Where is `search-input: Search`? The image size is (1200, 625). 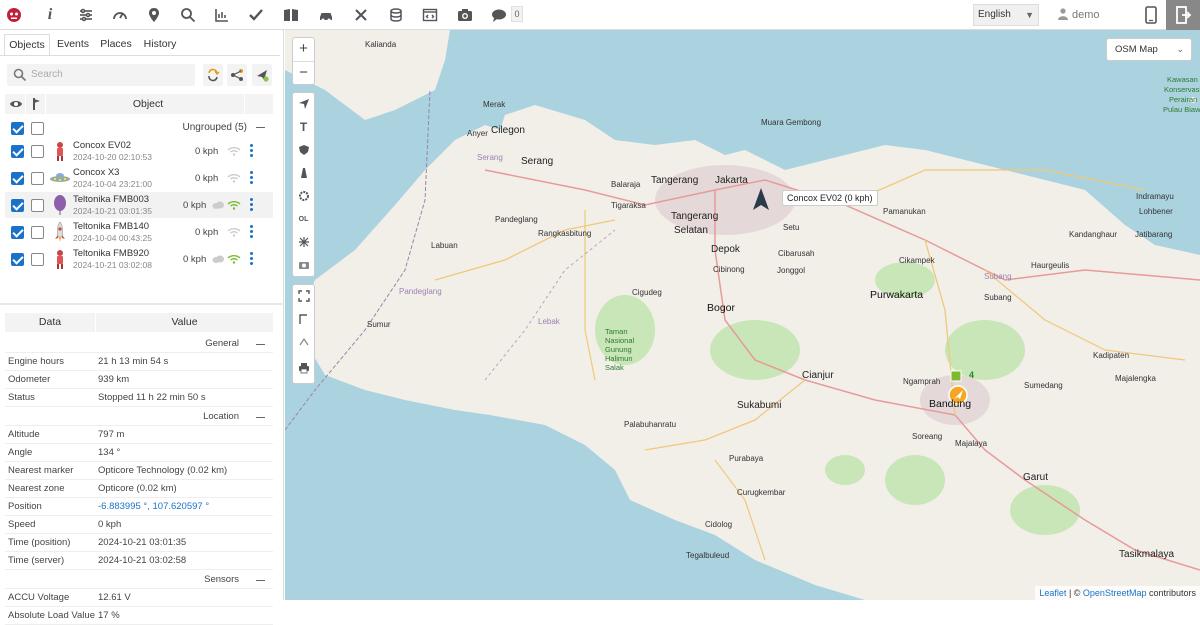 search-input: Search is located at coordinates (101, 75).